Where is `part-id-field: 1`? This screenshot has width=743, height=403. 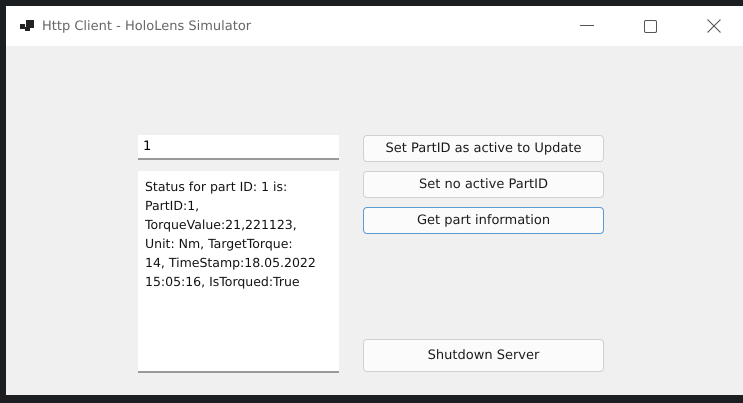 part-id-field: 1 is located at coordinates (238, 147).